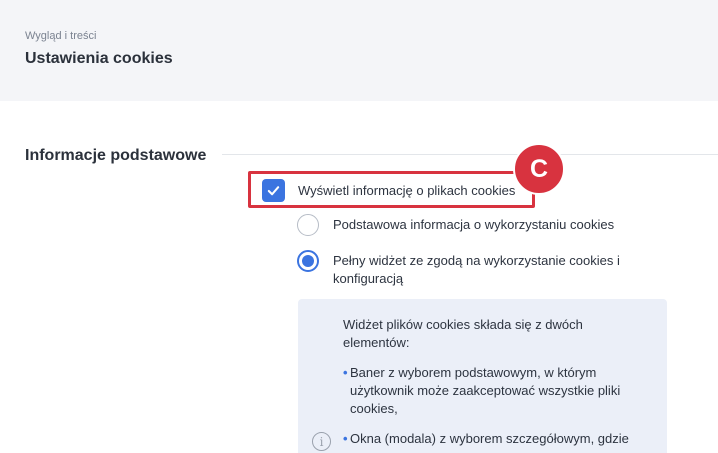  I want to click on page-title: Ustawienia cookies, so click(99, 58).